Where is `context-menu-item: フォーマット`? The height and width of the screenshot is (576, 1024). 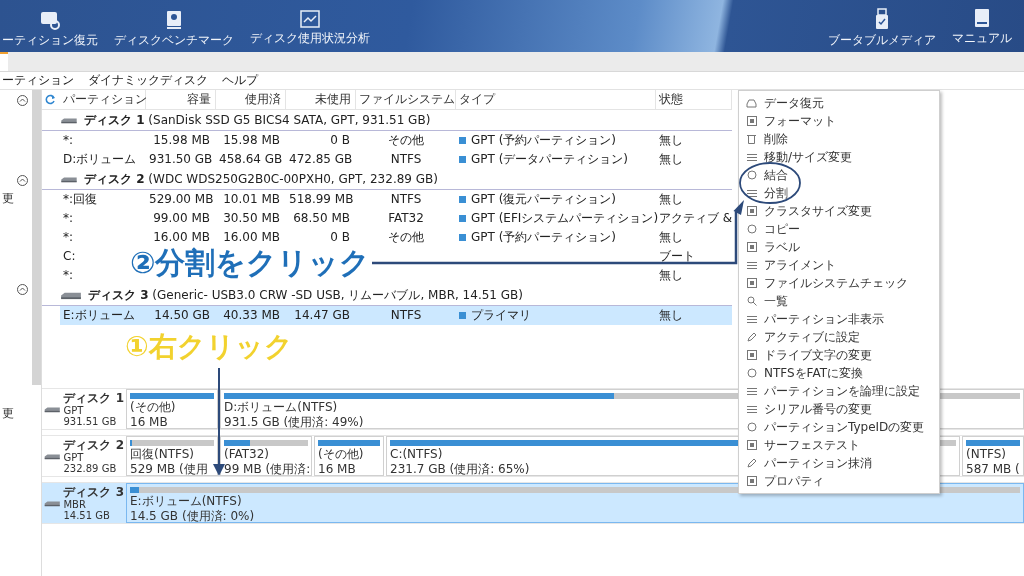 context-menu-item: フォーマット is located at coordinates (839, 121).